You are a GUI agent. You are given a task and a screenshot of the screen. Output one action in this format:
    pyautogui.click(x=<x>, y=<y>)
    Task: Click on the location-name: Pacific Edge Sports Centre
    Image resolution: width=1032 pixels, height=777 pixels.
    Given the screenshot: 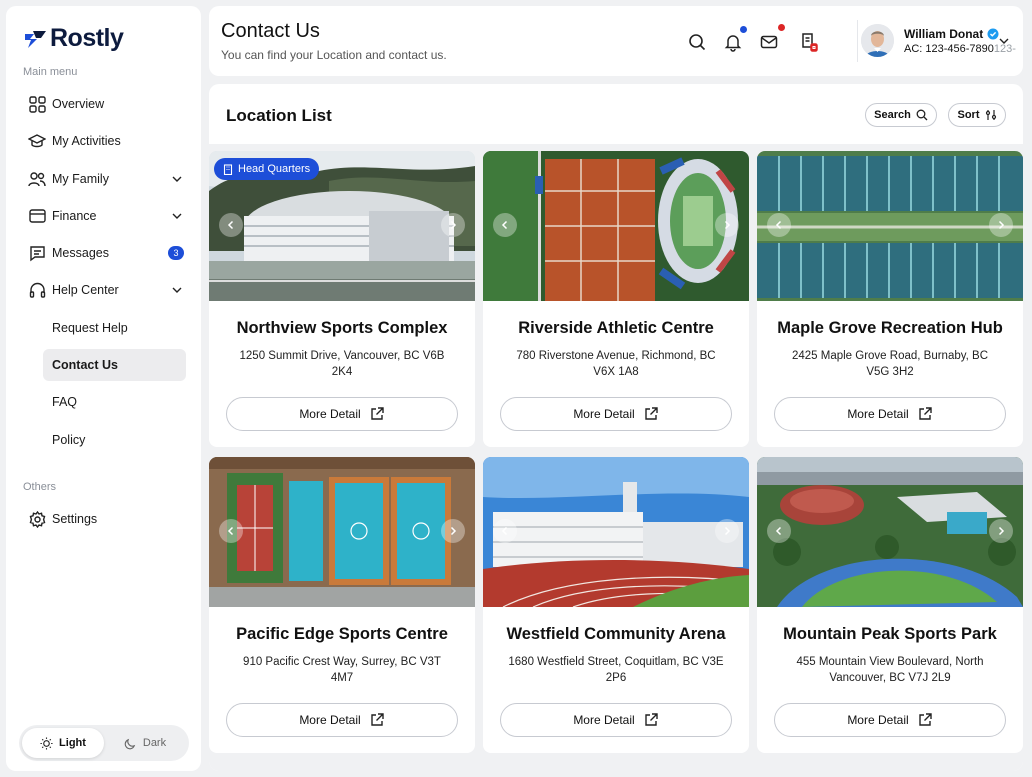 What is the action you would take?
    pyautogui.click(x=342, y=634)
    